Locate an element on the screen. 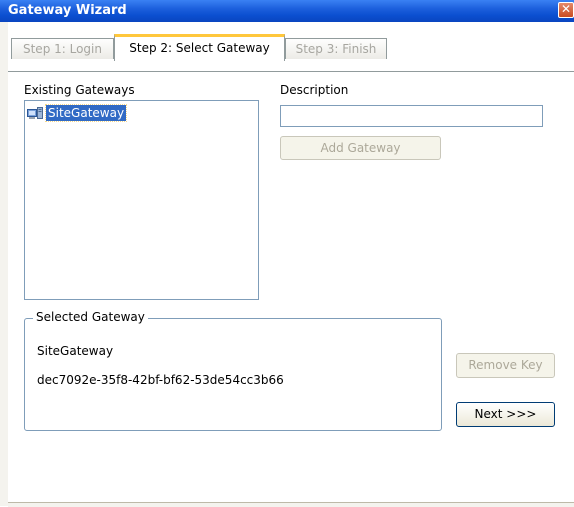 Image resolution: width=574 pixels, height=507 pixels. gateway-icon is located at coordinates (35, 113).